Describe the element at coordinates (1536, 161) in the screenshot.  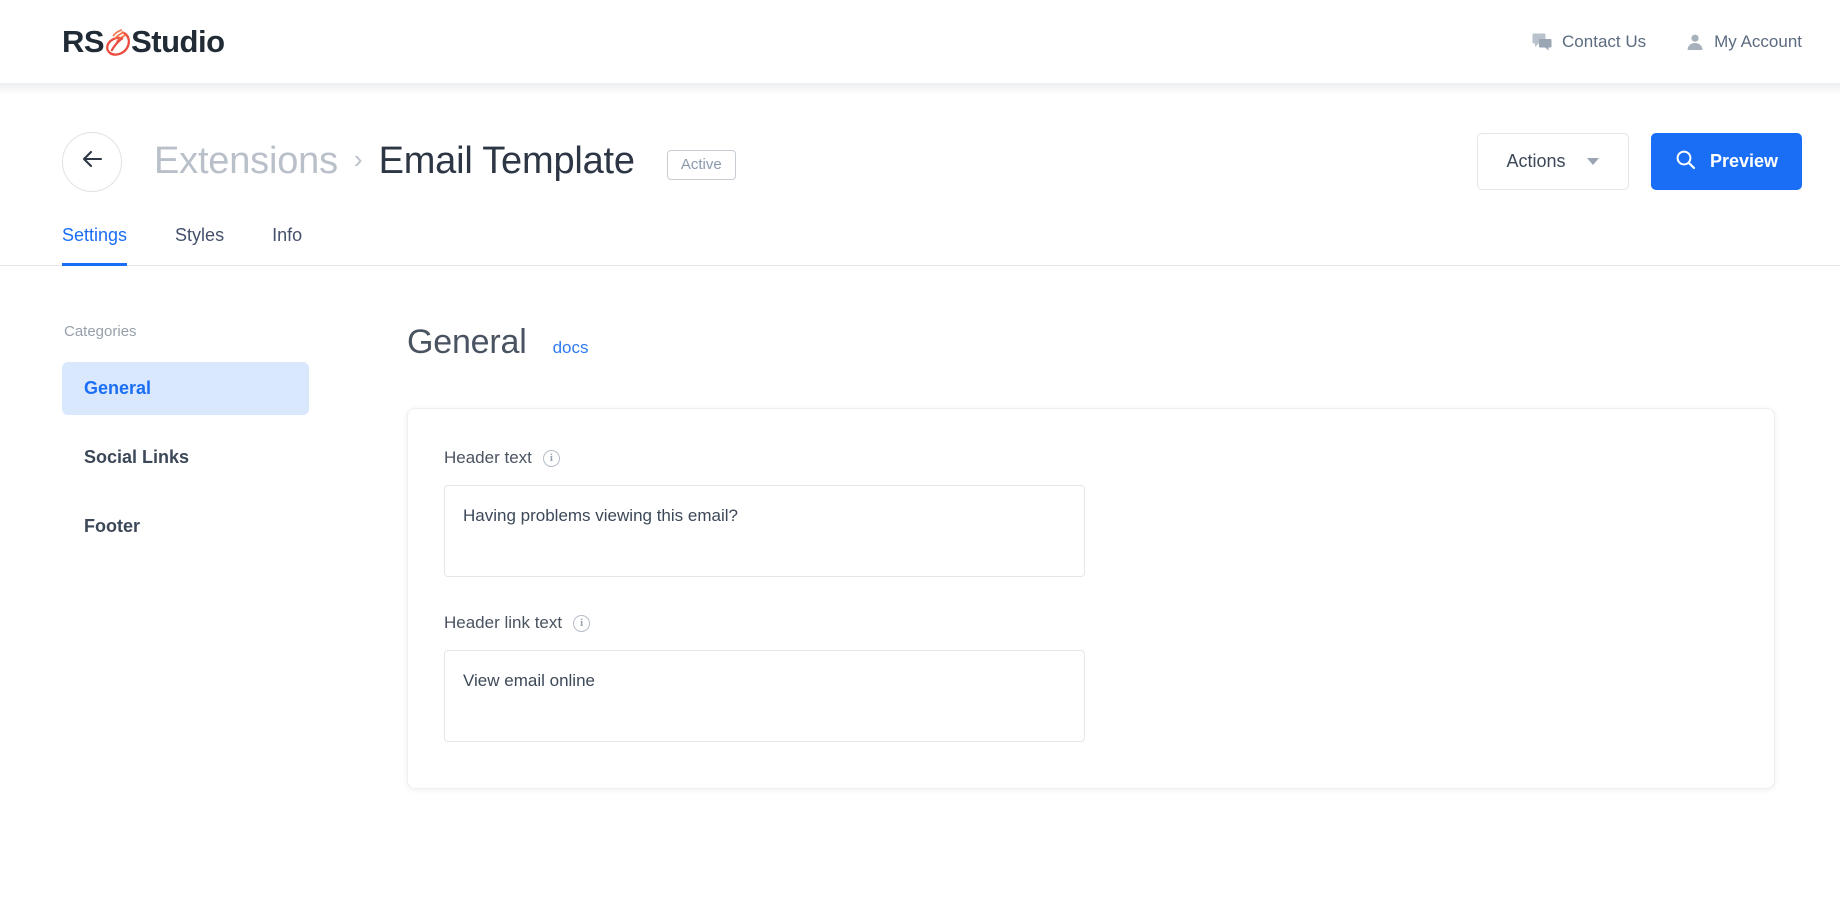
I see `actions-button-label: Actions` at that location.